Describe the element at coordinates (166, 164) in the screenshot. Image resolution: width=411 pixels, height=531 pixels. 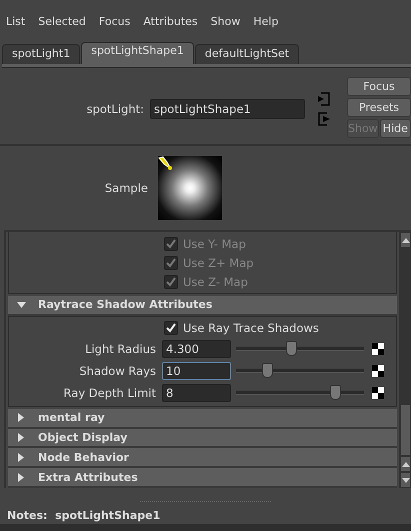
I see `light-icon` at that location.